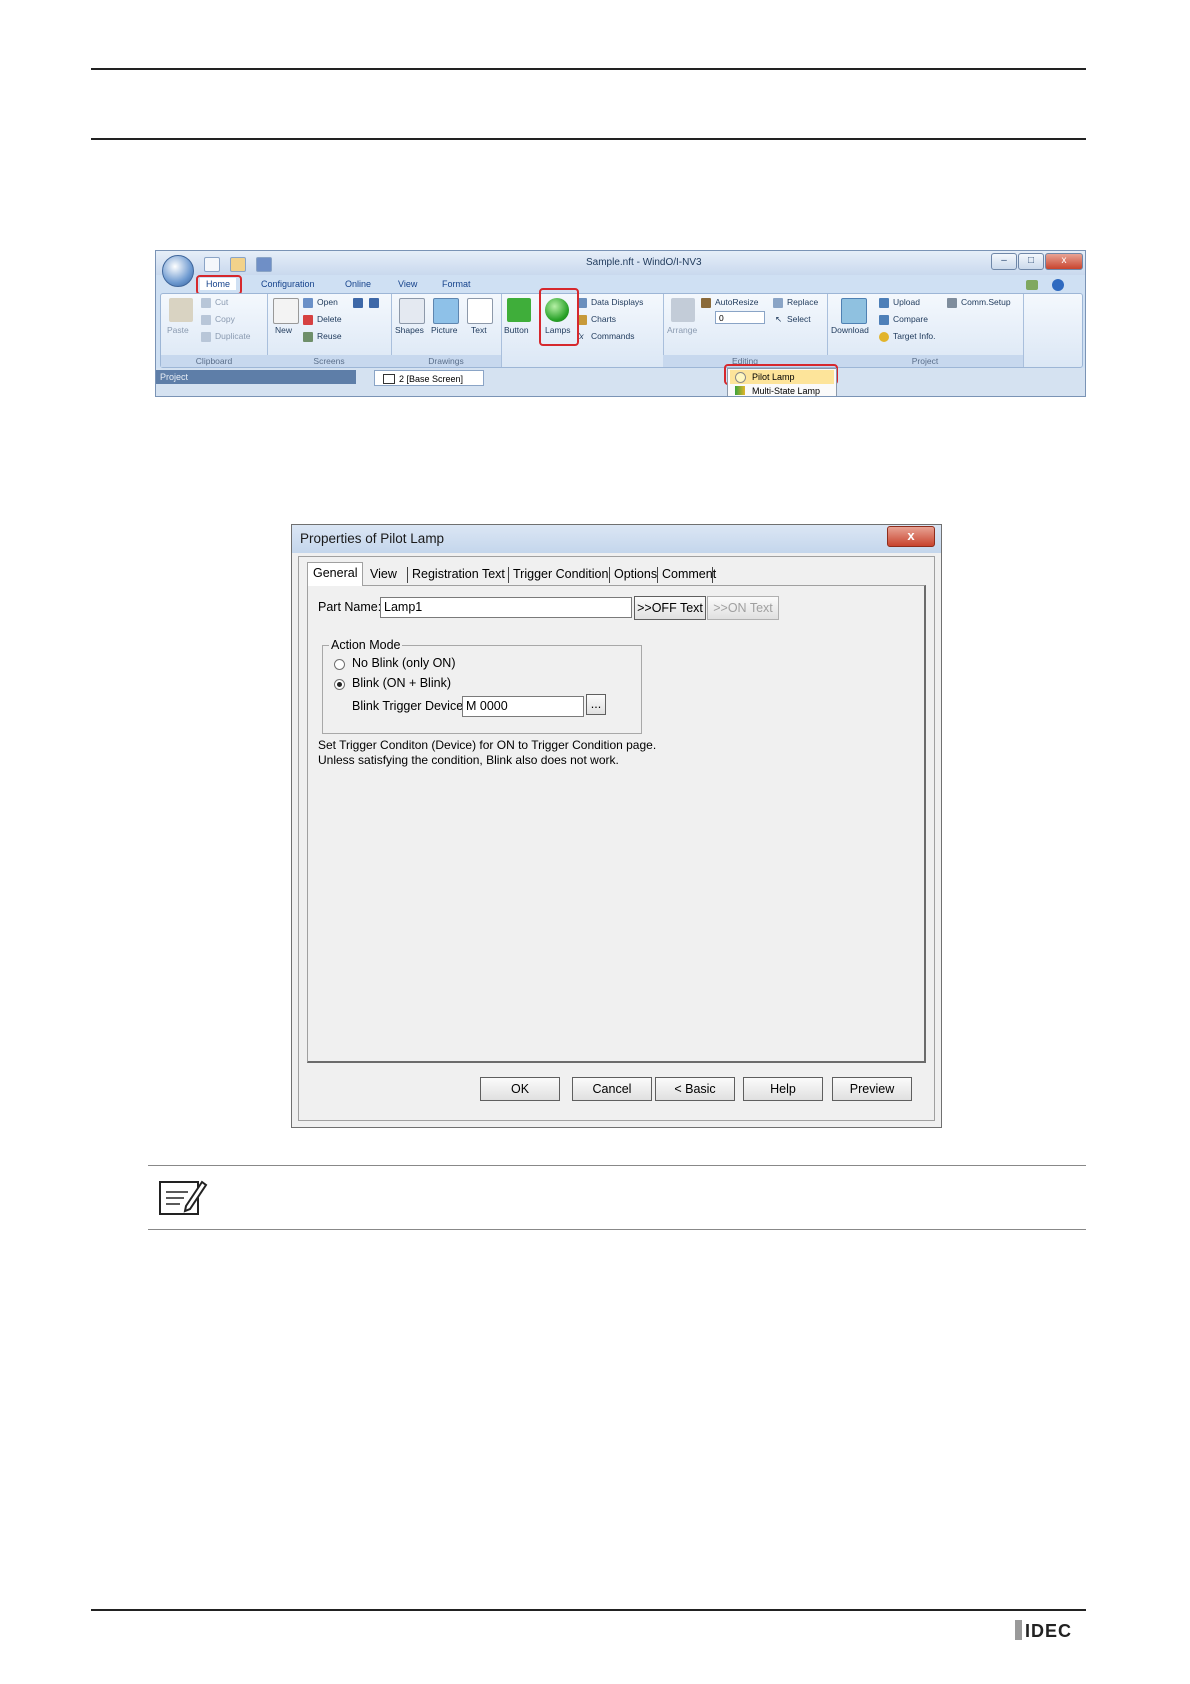 This screenshot has width=1190, height=1684. Describe the element at coordinates (480, 311) in the screenshot. I see `text-icon` at that location.